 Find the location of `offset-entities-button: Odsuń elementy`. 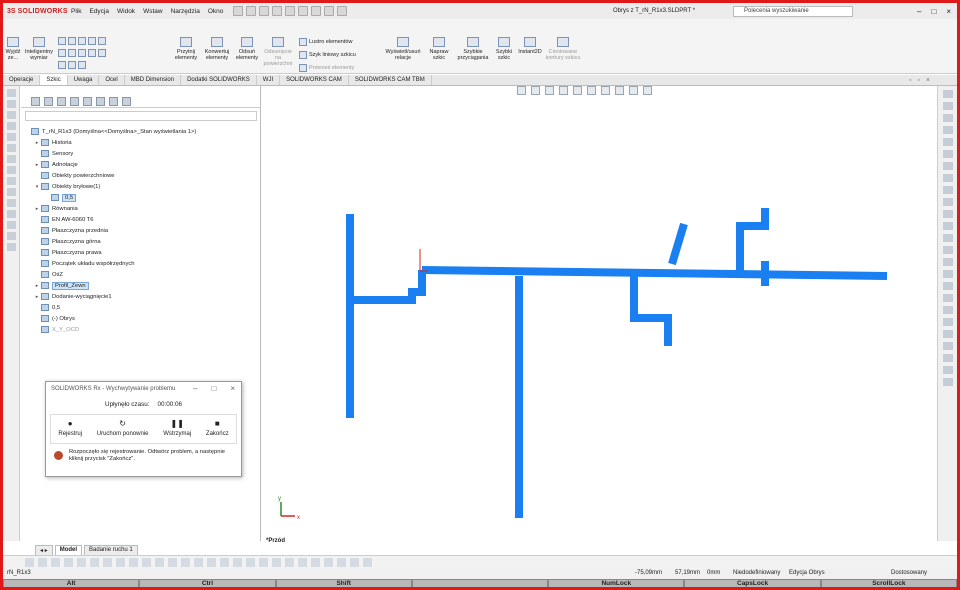

offset-entities-button: Odsuń elementy is located at coordinates (247, 49).